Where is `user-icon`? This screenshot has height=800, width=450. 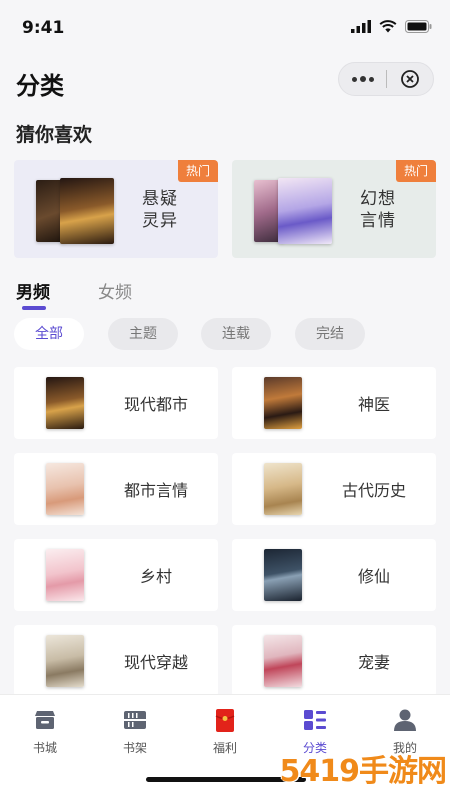 user-icon is located at coordinates (405, 720).